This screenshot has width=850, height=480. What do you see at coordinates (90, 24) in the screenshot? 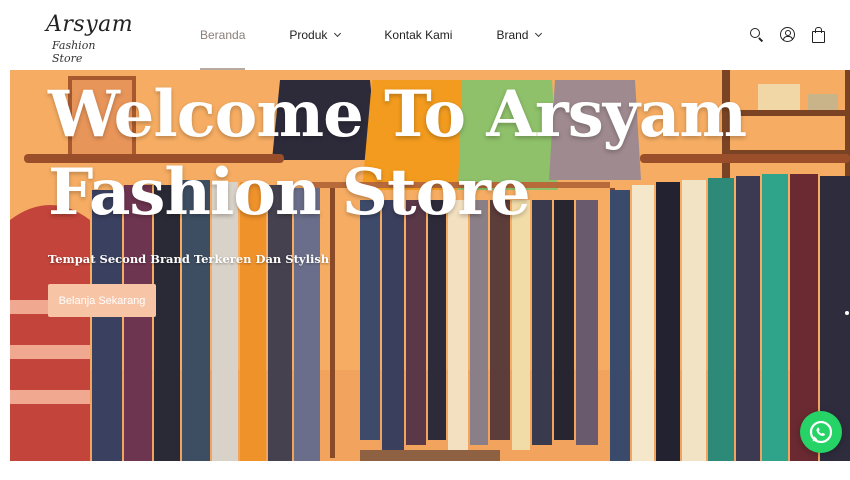
I see `logo-main-text: Arsyam` at bounding box center [90, 24].